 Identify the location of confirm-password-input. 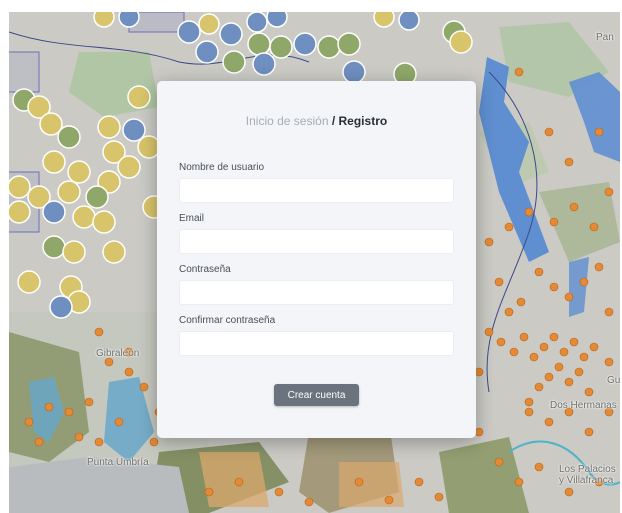
(316, 343).